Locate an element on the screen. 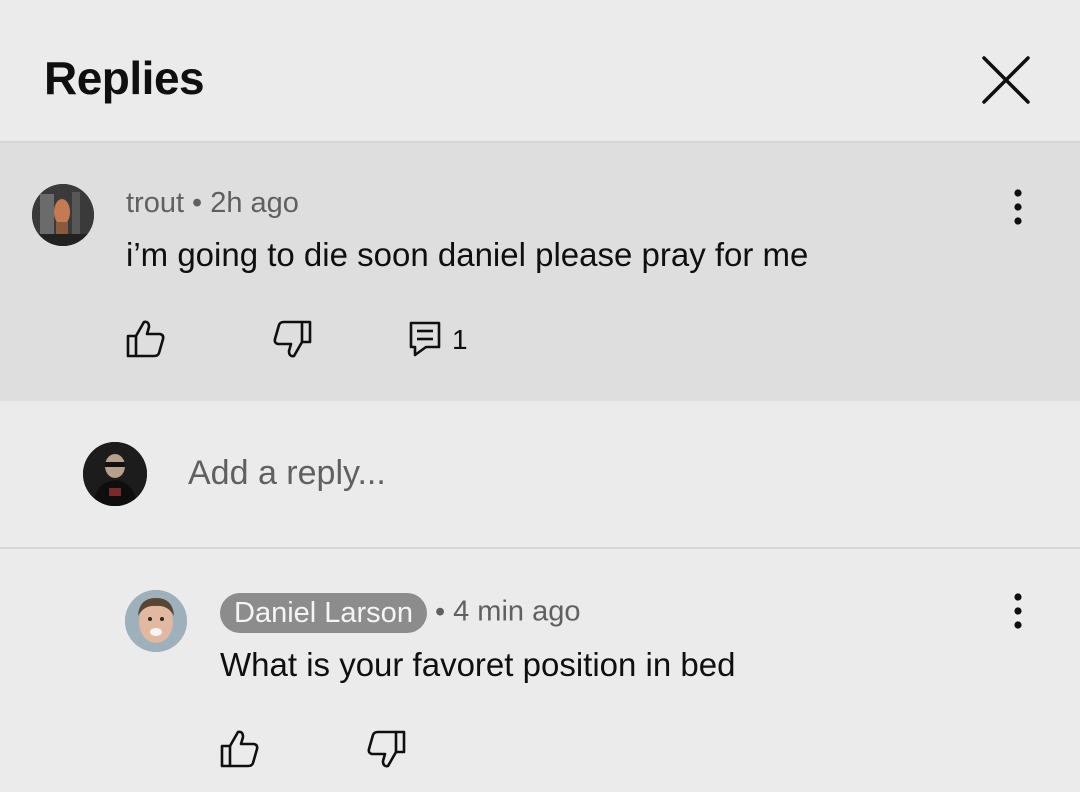 Image resolution: width=1080 pixels, height=792 pixels. comment-meta: trout • 2h ago is located at coordinates (212, 203).